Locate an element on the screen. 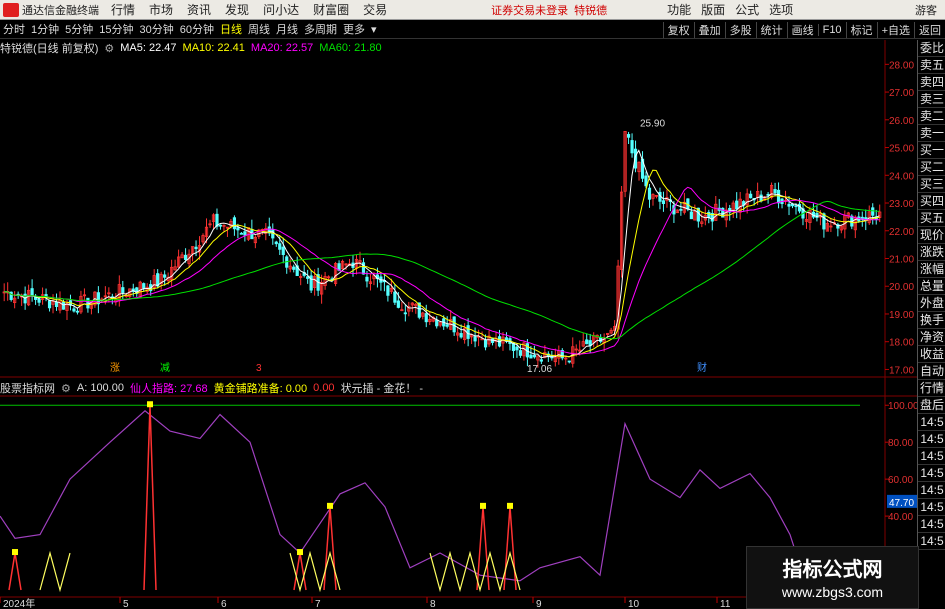 The width and height of the screenshot is (945, 609). side-panel-item: 总量 is located at coordinates (931, 286).